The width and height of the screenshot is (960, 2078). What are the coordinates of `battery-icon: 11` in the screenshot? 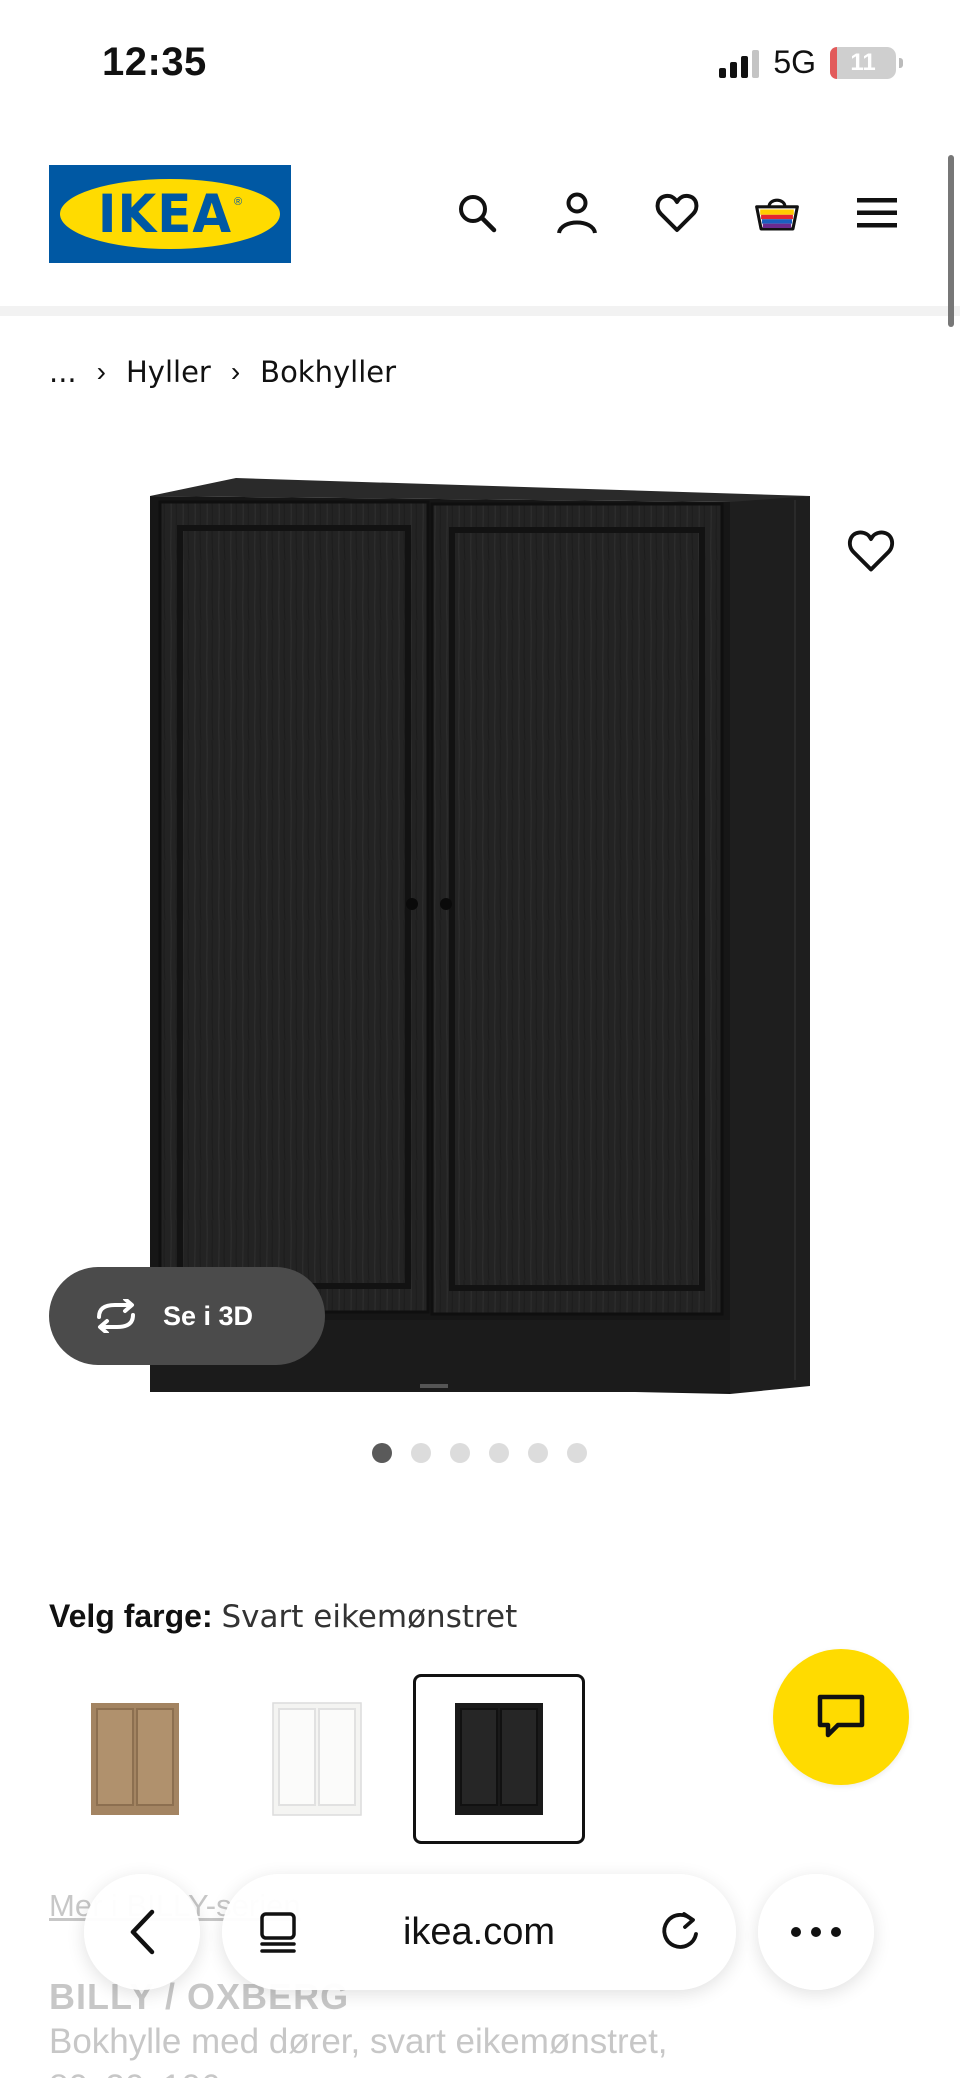 It's located at (866, 62).